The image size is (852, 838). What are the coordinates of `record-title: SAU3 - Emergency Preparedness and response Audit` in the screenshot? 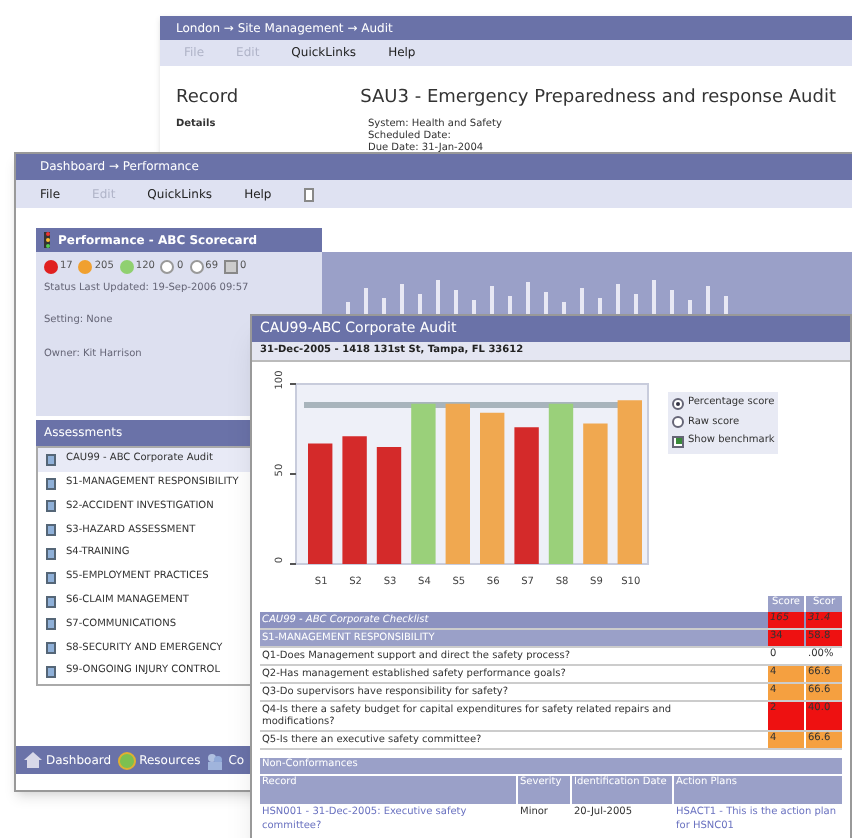 It's located at (598, 99).